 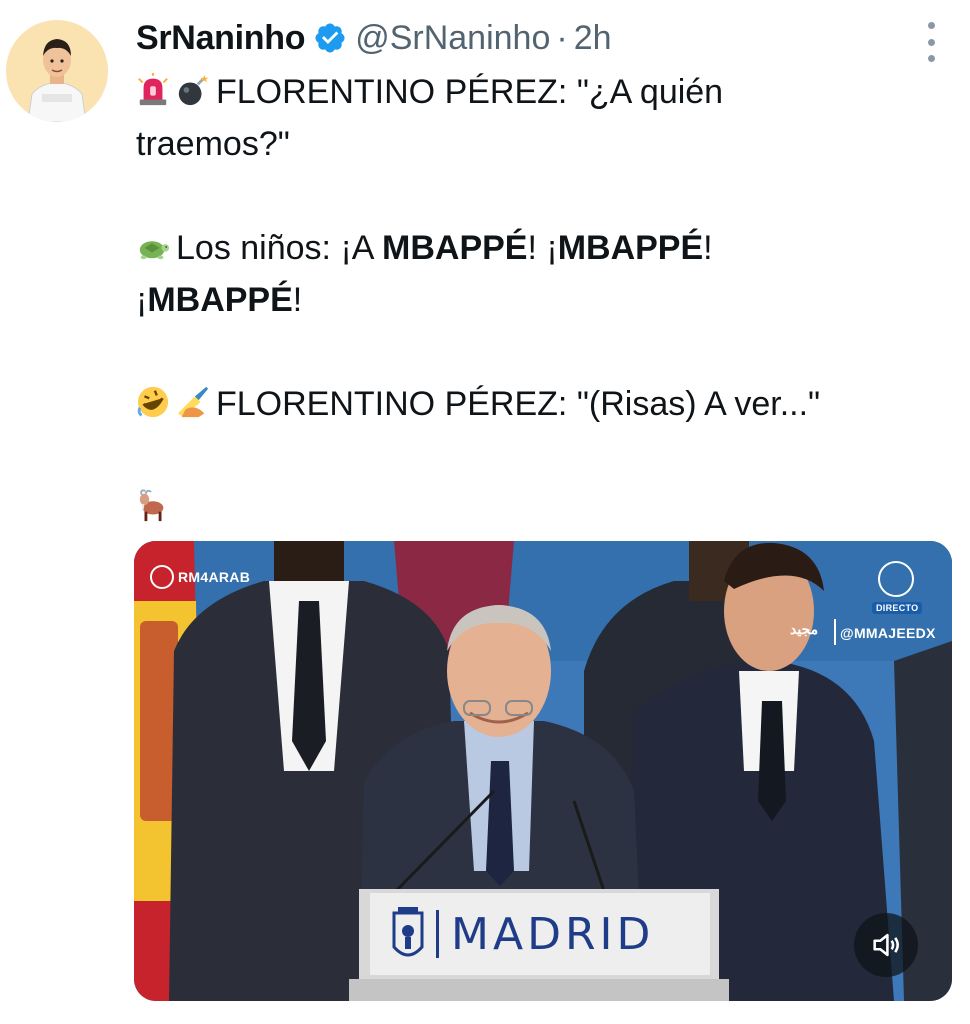 I want to click on turtle-emoji-icon, so click(x=153, y=246).